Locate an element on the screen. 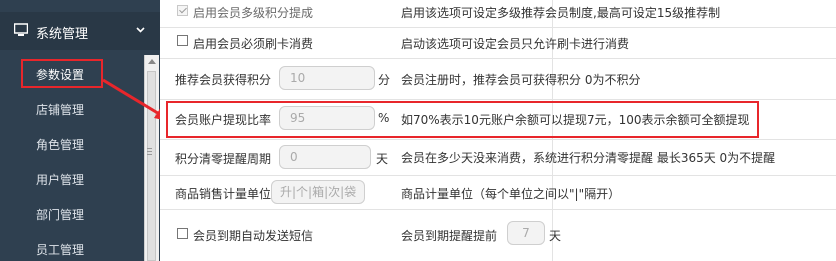 The image size is (836, 261). sidebar-item-role-management: 角色管理 is located at coordinates (72, 144).